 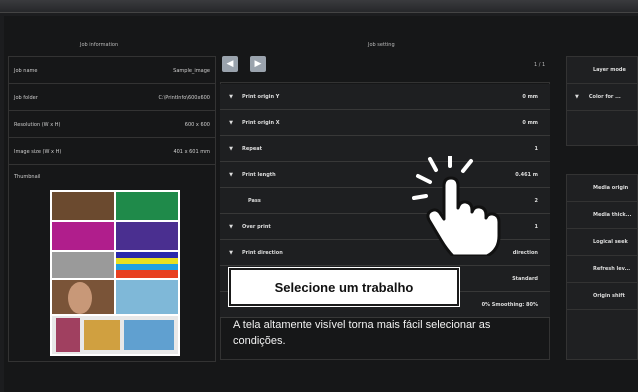 What do you see at coordinates (184, 97) in the screenshot?
I see `job-folder-value: C:\PrintInfo\600x600` at bounding box center [184, 97].